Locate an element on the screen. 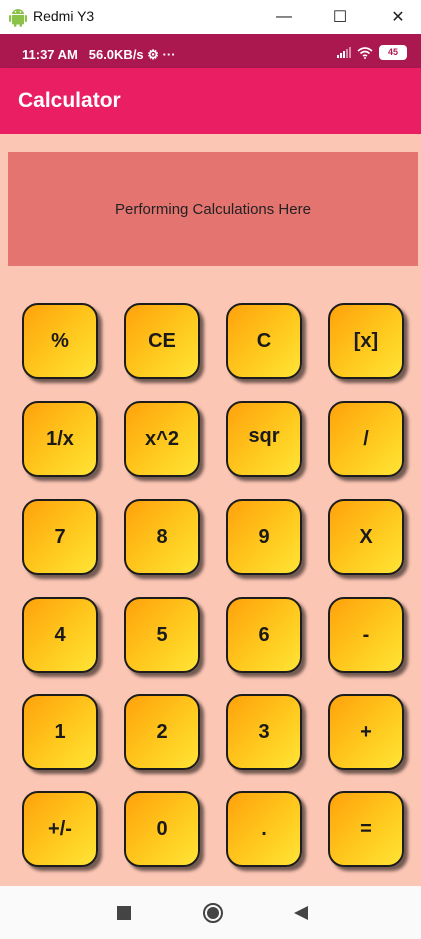 This screenshot has height=939, width=421. triangle-icon is located at coordinates (301, 912).